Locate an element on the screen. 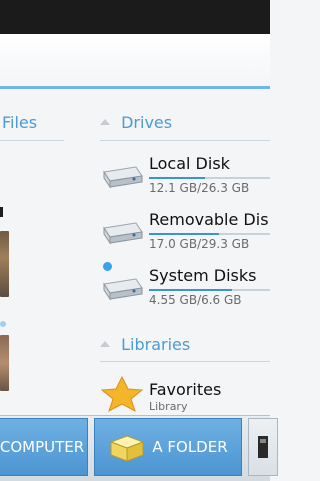 This screenshot has width=320, height=481. status-bar is located at coordinates (135, 17).